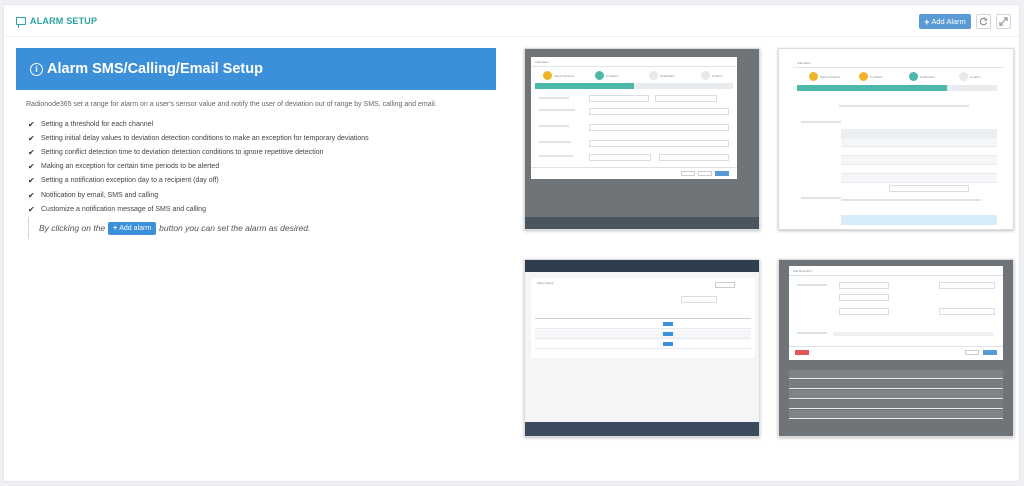 This screenshot has width=1024, height=486. What do you see at coordinates (36, 69) in the screenshot?
I see `info-icon: i` at bounding box center [36, 69].